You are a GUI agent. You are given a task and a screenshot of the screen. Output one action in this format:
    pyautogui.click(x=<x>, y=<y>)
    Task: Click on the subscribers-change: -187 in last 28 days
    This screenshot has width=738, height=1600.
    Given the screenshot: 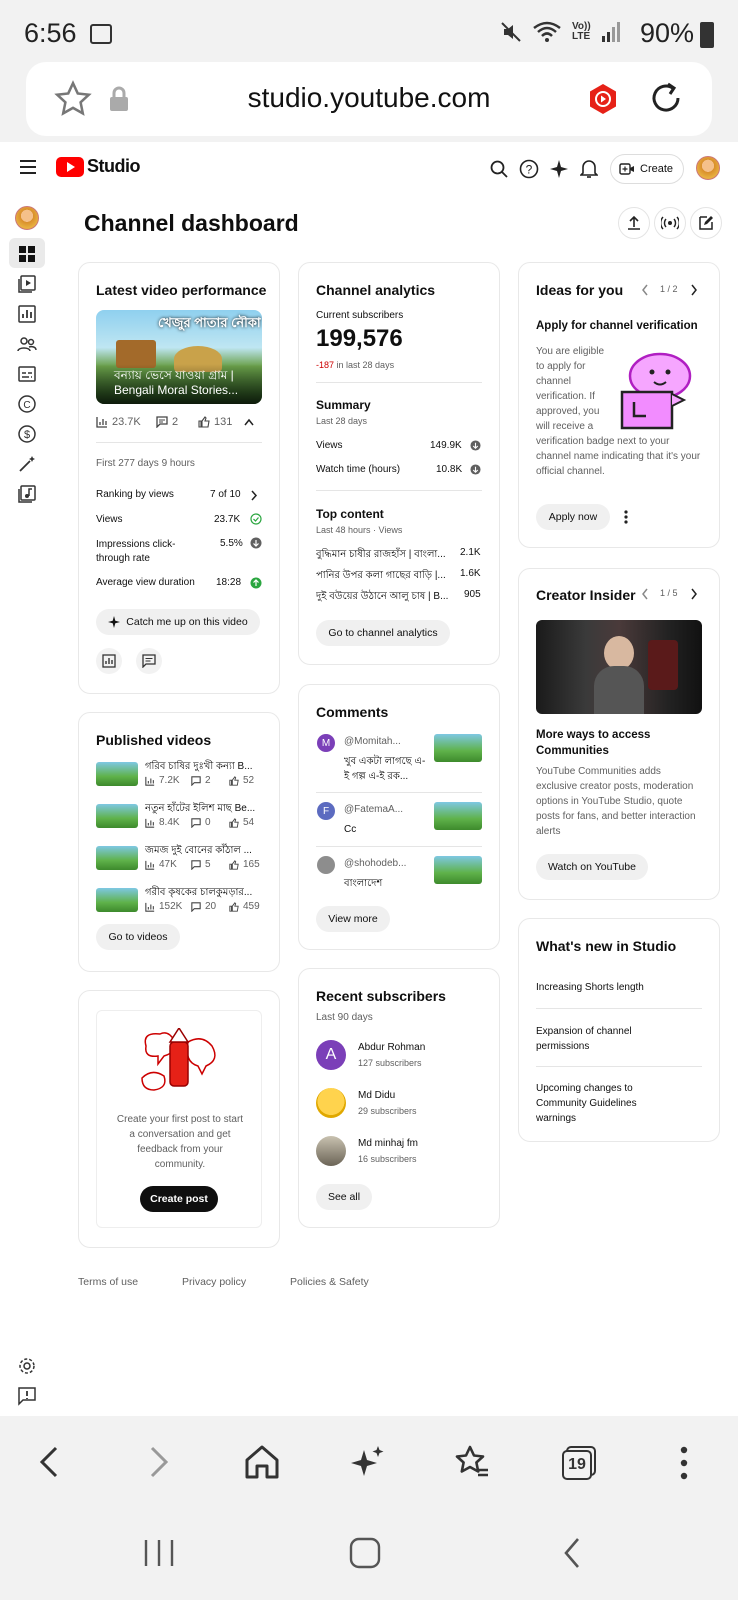 What is the action you would take?
    pyautogui.click(x=355, y=365)
    